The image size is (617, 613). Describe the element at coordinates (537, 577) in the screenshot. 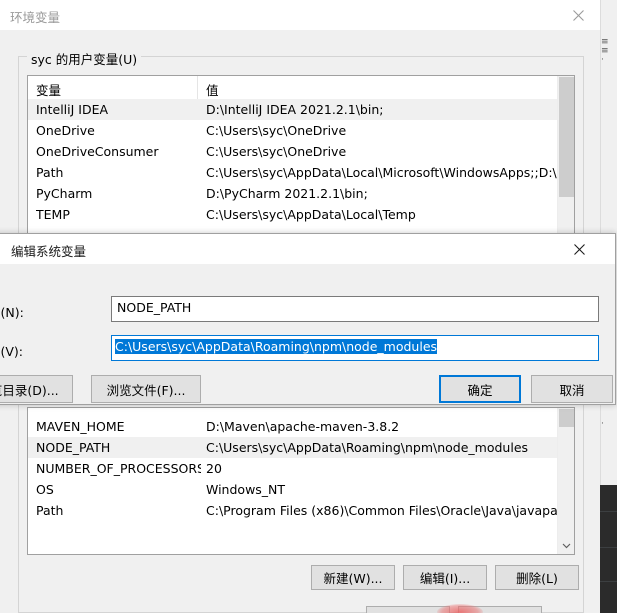

I see `delete-variable-button: 删除(L)` at that location.